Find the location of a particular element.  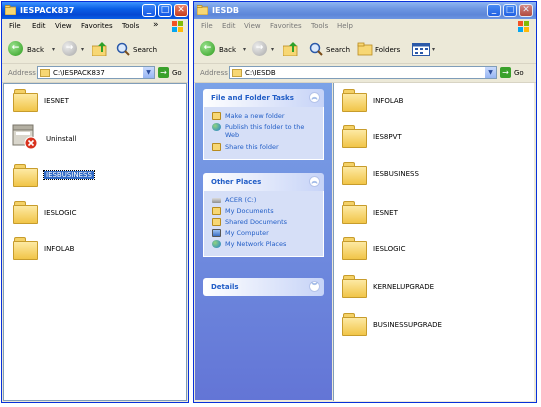

folders-button: Folders is located at coordinates (387, 50).